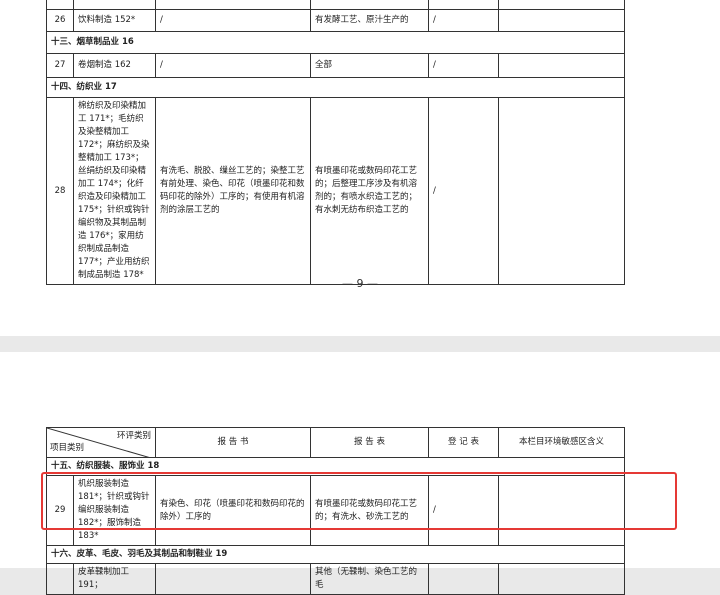 This screenshot has width=720, height=595. Describe the element at coordinates (101, 442) in the screenshot. I see `diagonal-header-cell: 环评类别 项目类别` at that location.